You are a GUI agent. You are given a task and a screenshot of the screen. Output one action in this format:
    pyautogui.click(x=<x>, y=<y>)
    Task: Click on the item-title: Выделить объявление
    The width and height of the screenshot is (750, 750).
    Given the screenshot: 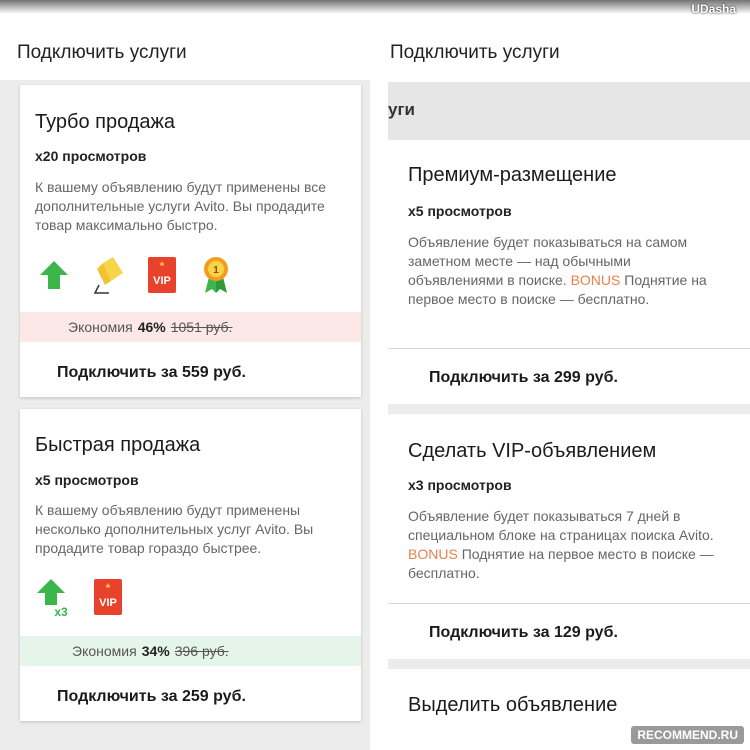 What is the action you would take?
    pyautogui.click(x=513, y=705)
    